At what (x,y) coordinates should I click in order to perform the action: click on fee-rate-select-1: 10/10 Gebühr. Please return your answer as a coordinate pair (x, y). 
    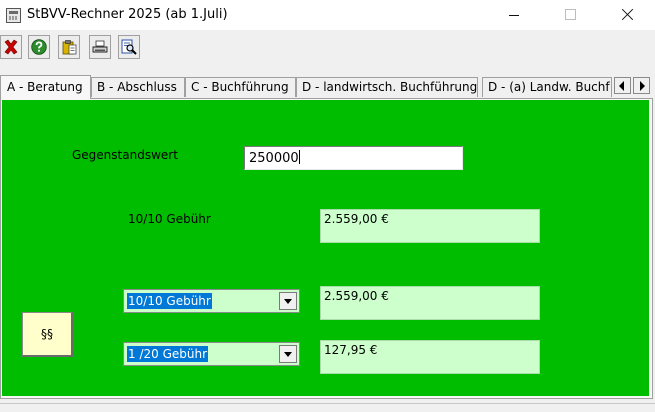
    Looking at the image, I should click on (211, 301).